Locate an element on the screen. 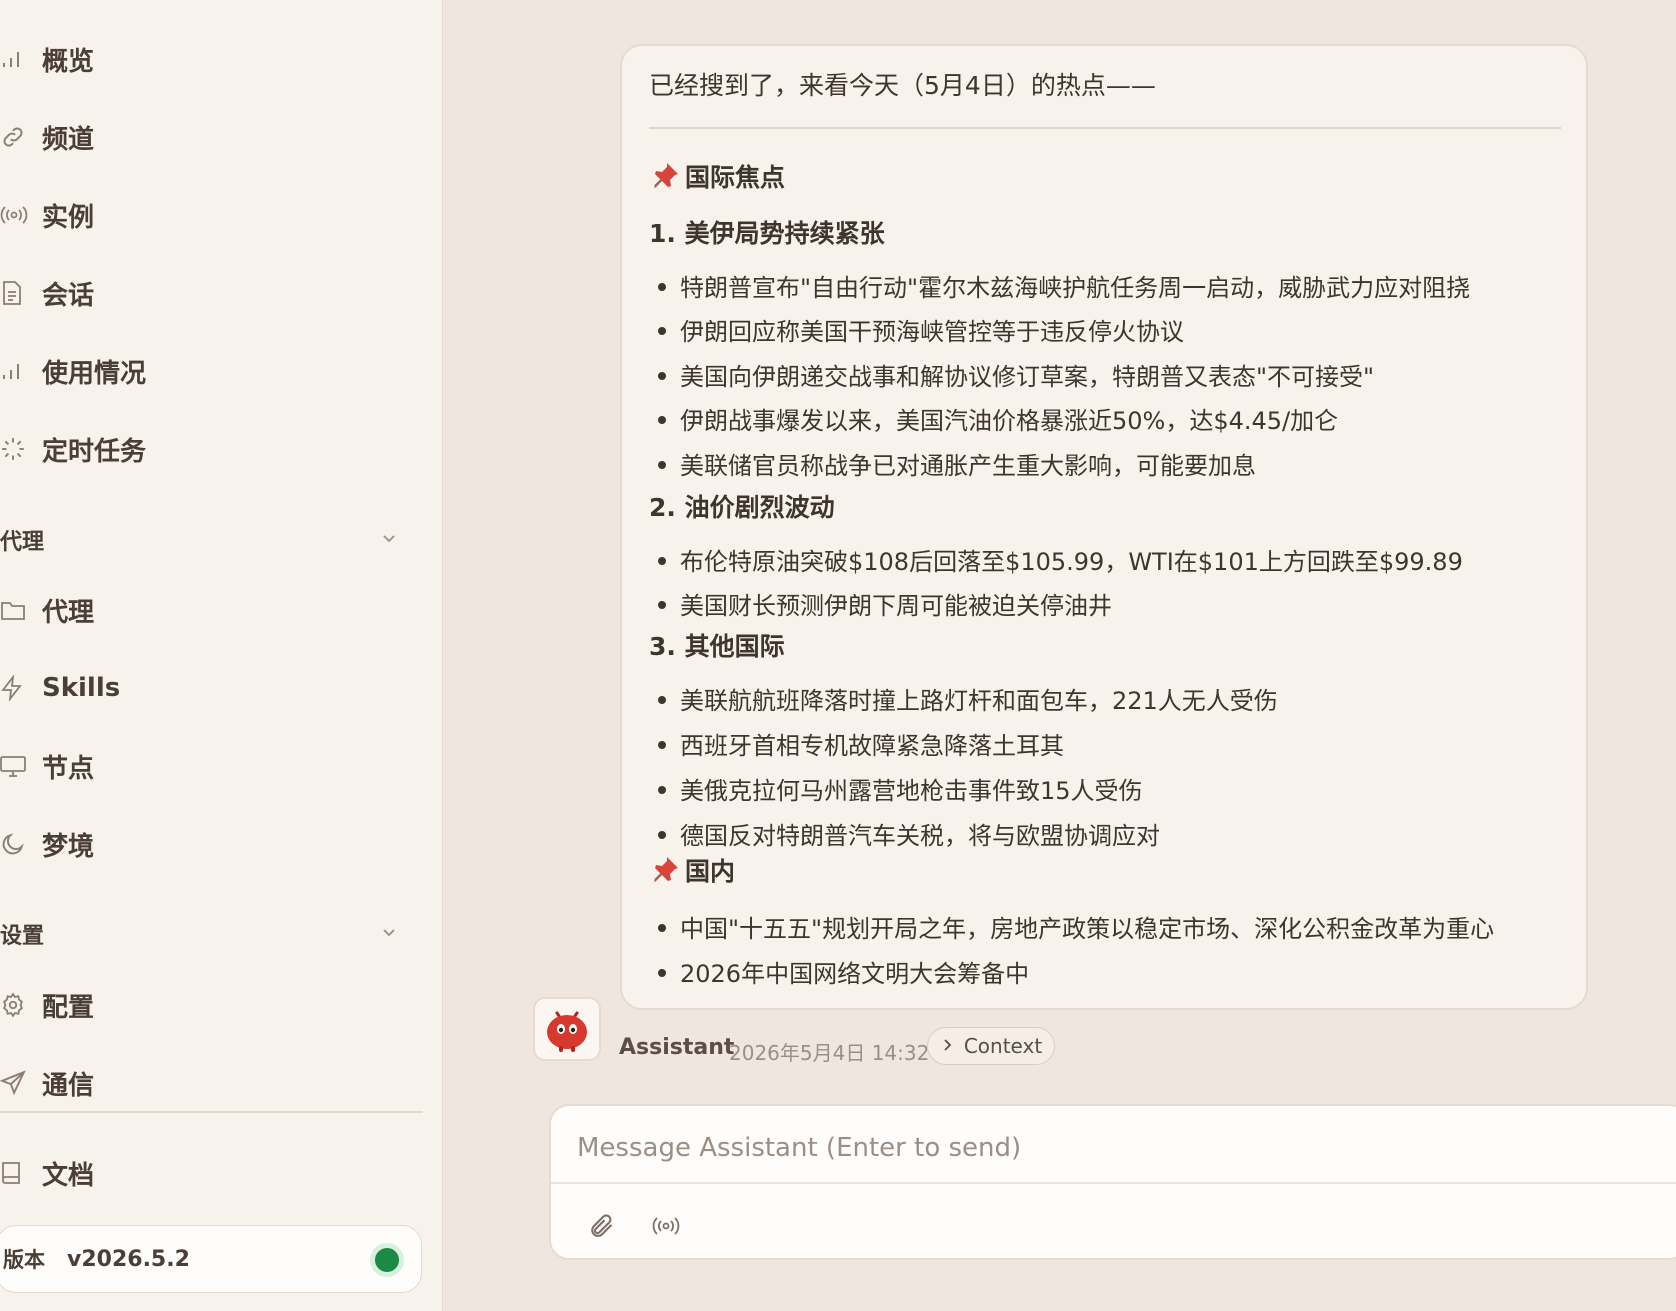  sidebar-item-label: 代理 is located at coordinates (68, 612).